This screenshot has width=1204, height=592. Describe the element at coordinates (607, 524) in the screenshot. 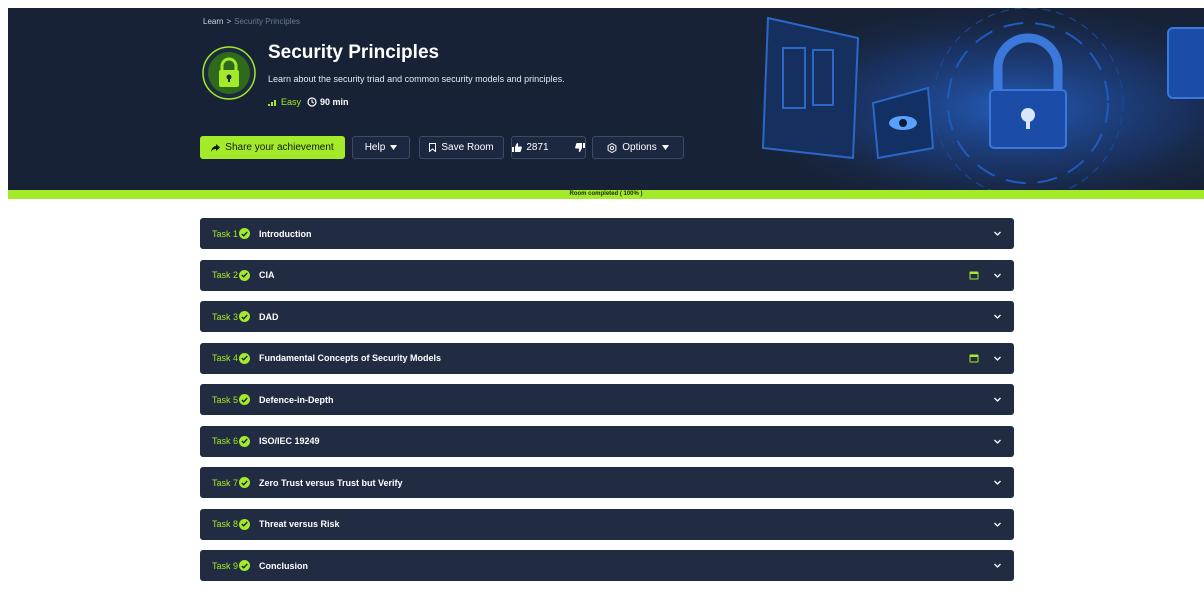

I see `task-row: Task 8 Threat versus Risk` at that location.